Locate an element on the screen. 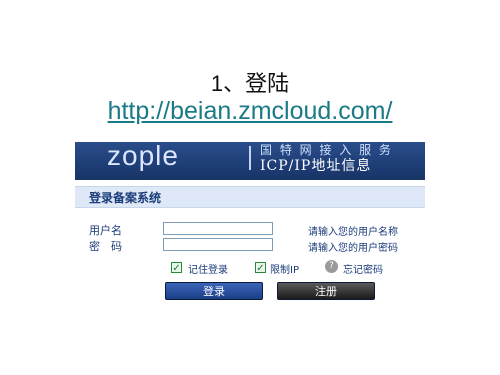  forgot-password-link: 忘记密码 is located at coordinates (363, 268).